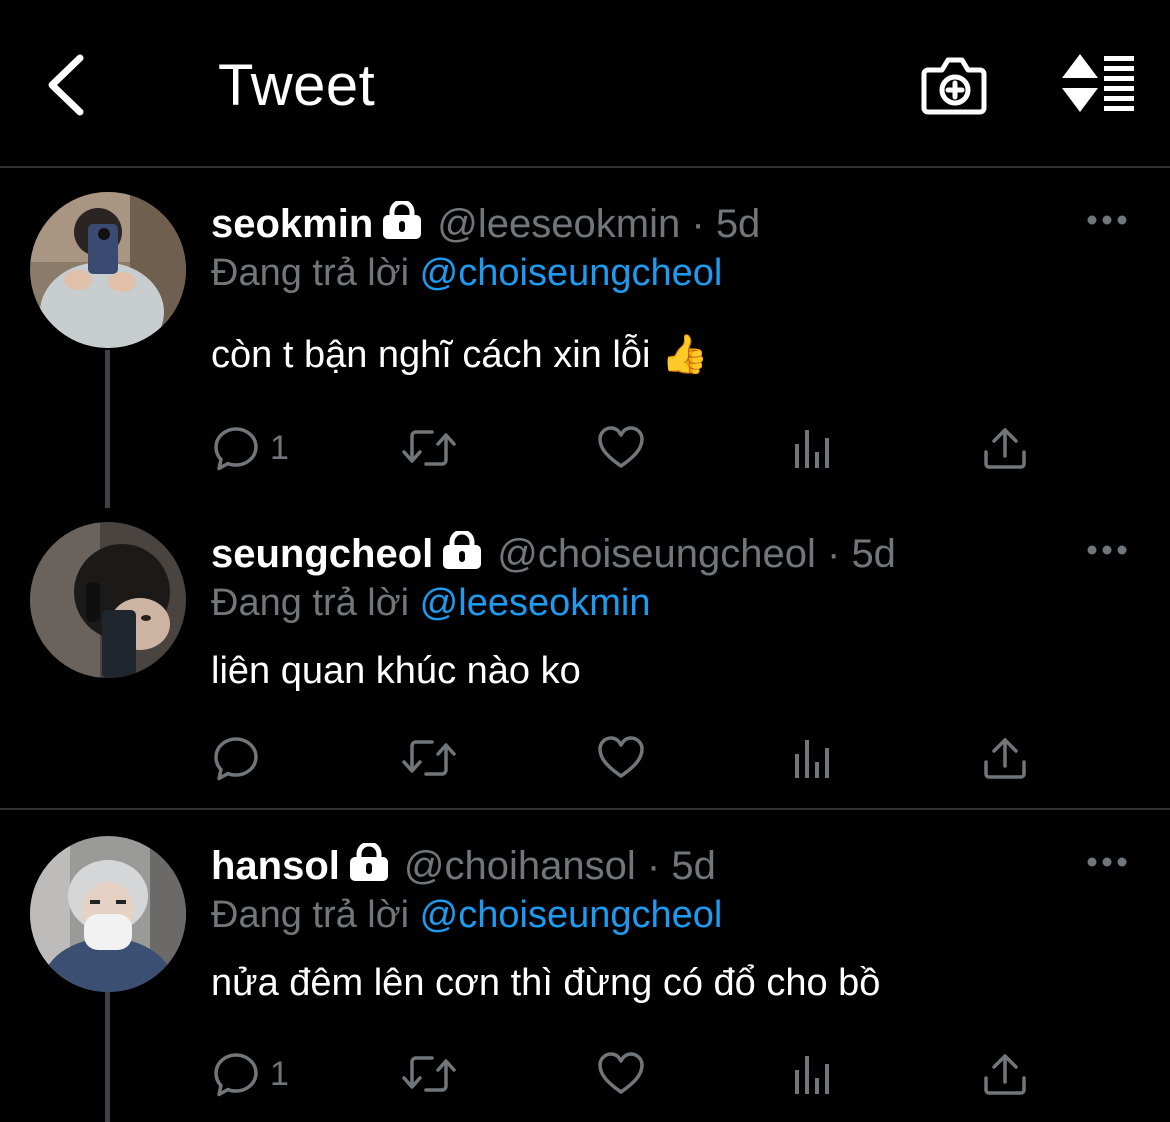  I want to click on reply-button, so click(241, 758).